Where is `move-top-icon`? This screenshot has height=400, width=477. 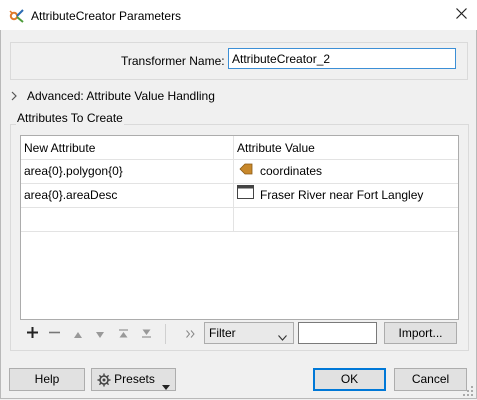 move-top-icon is located at coordinates (123, 334).